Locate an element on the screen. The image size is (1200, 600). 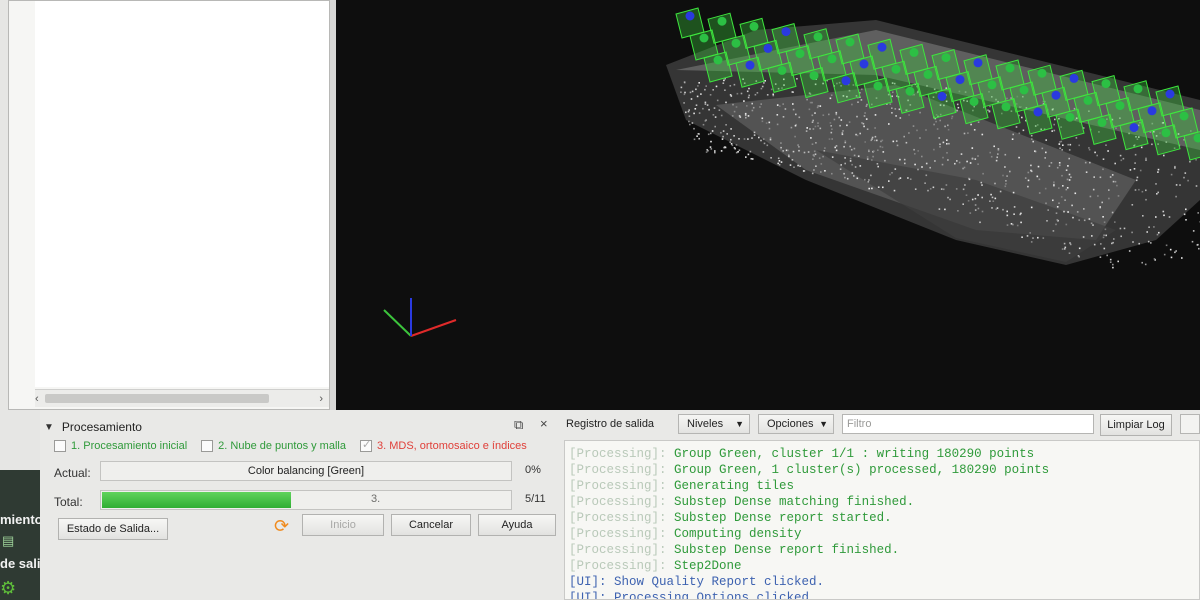
log-line-message: Substep Dense matching finished. is located at coordinates (790, 502).